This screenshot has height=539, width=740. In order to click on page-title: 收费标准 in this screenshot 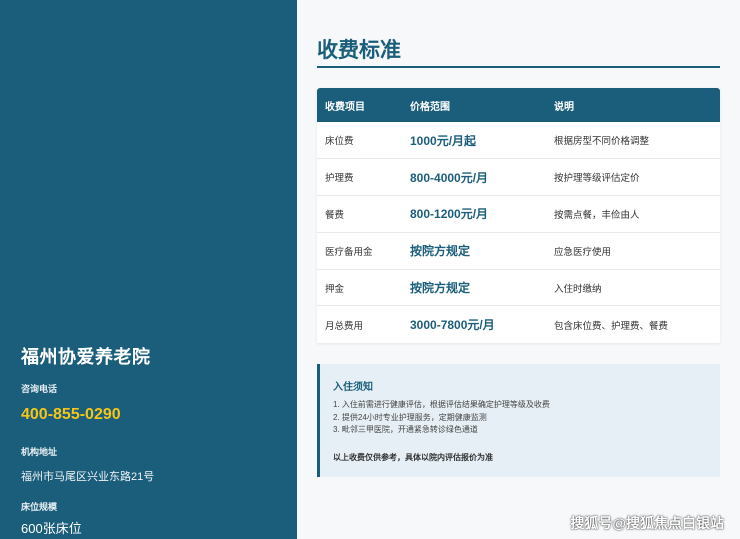, I will do `click(359, 50)`.